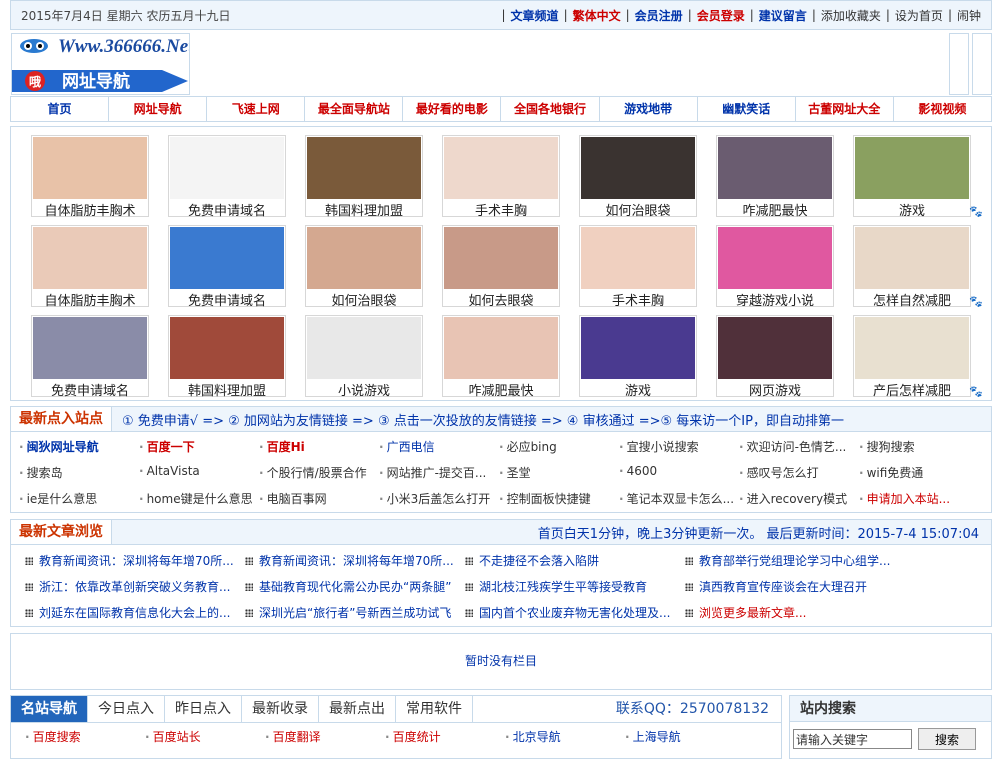 The height and width of the screenshot is (759, 999). Describe the element at coordinates (895, 473) in the screenshot. I see `recent-site-text: wifi免费通` at that location.